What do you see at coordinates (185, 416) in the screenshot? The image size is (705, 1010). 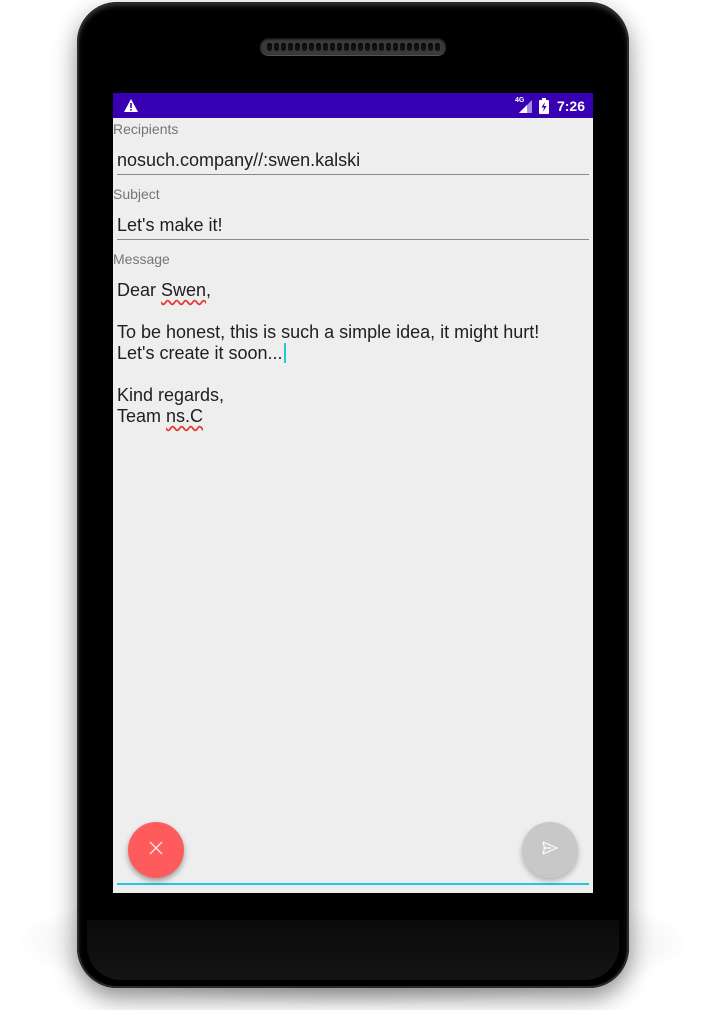 I see `misspelled-word: ns.C` at bounding box center [185, 416].